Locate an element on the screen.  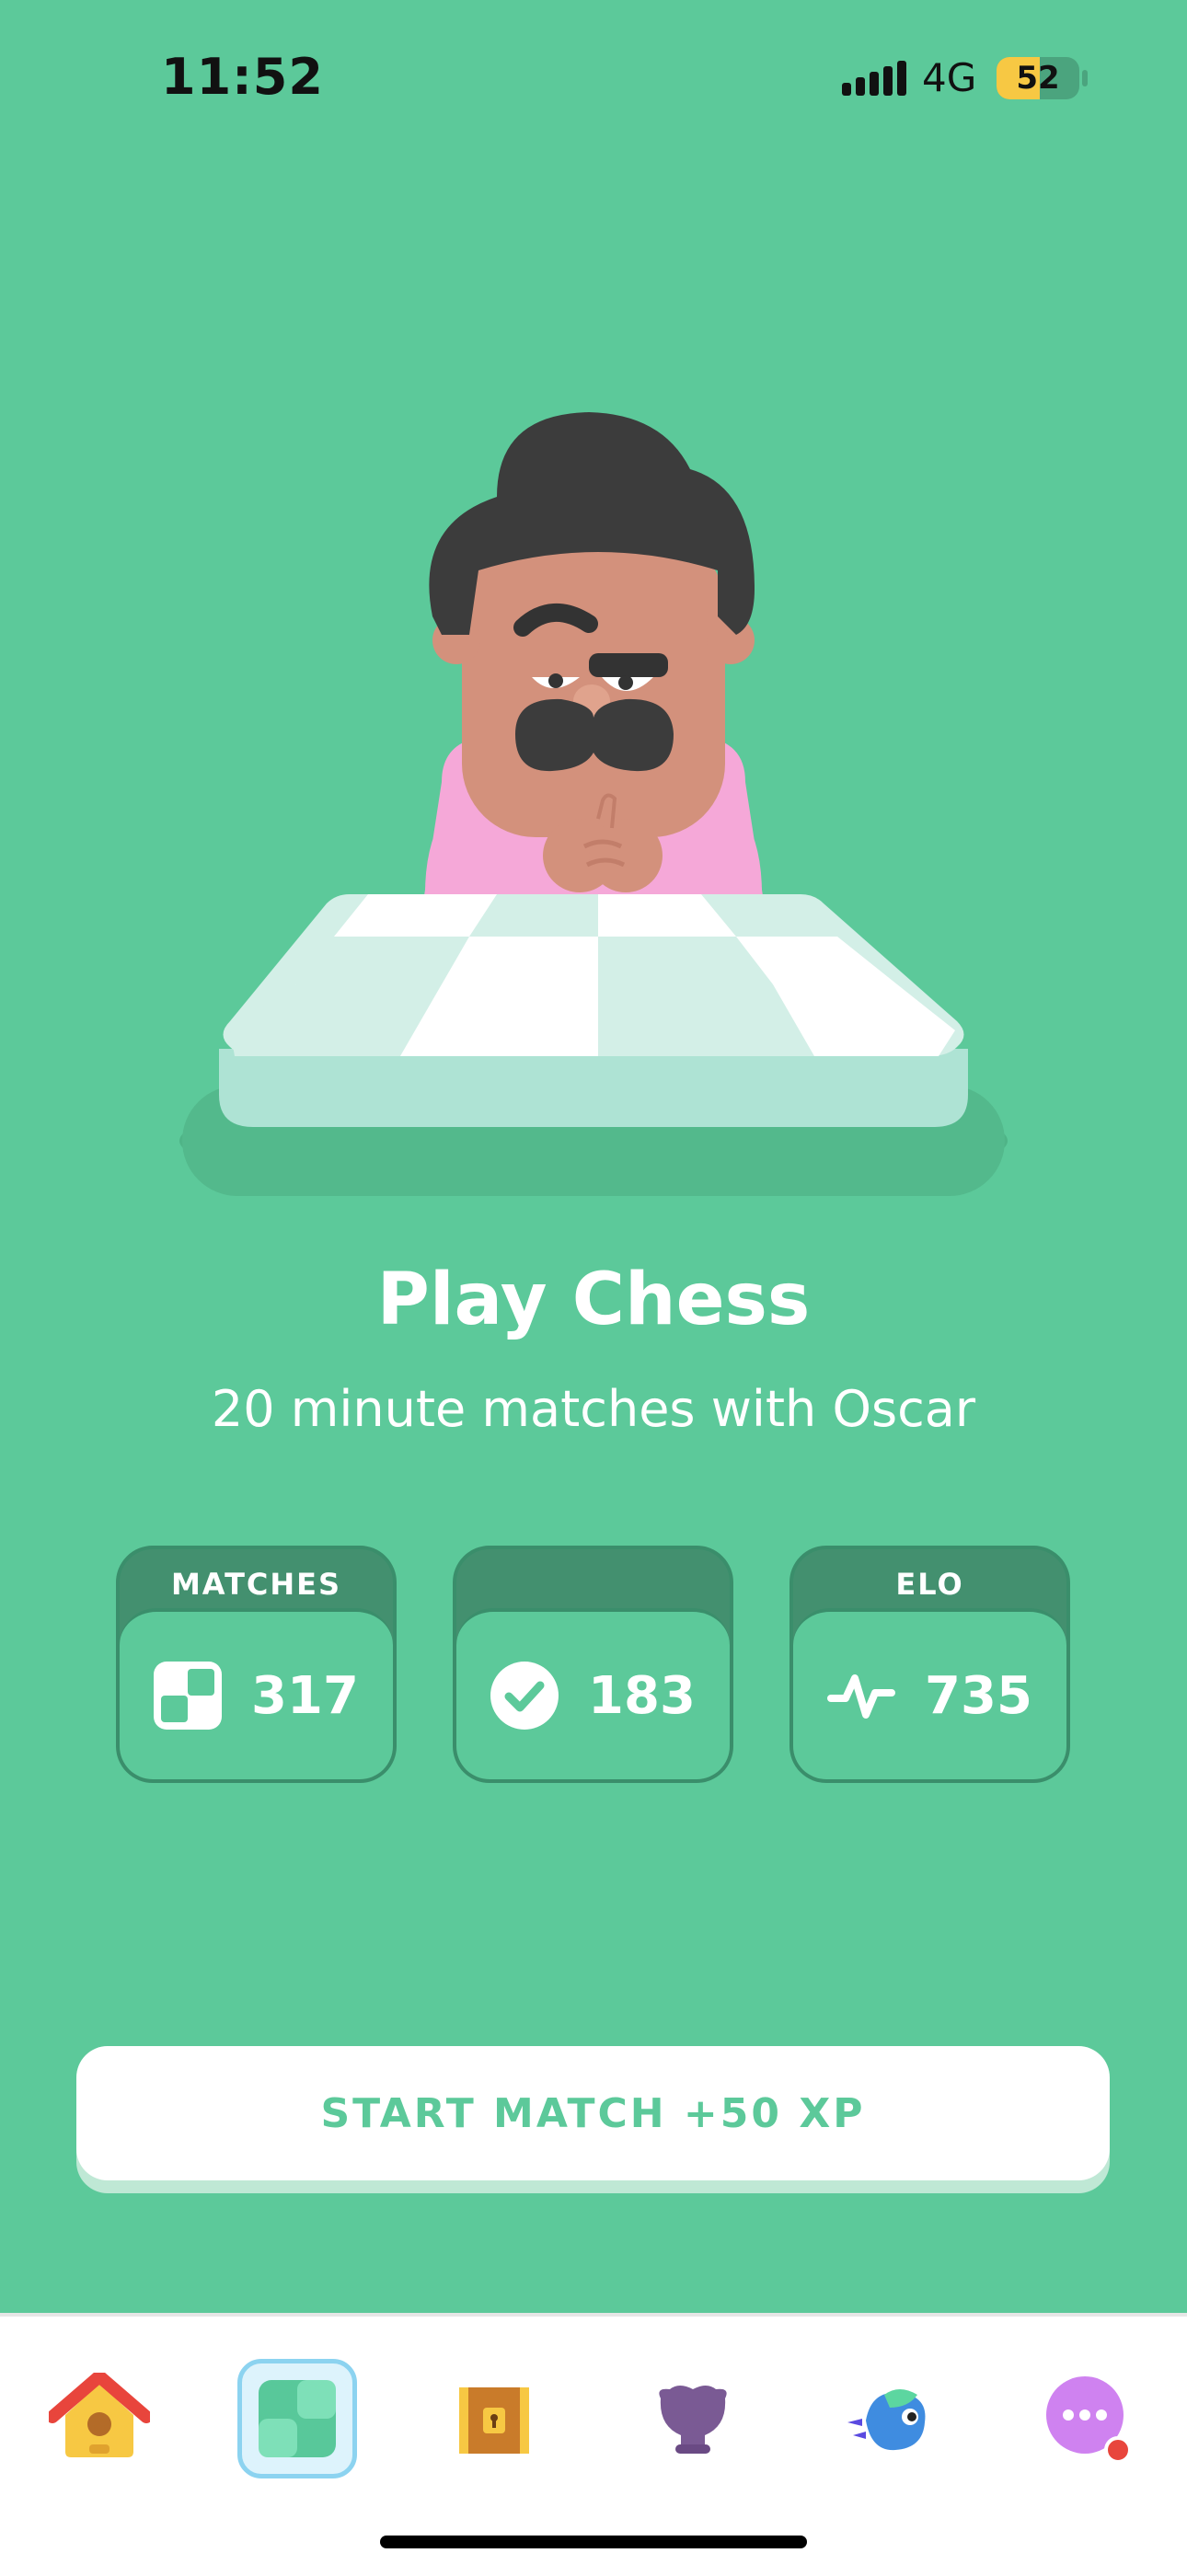
battery-percent: 52 is located at coordinates (1038, 78).